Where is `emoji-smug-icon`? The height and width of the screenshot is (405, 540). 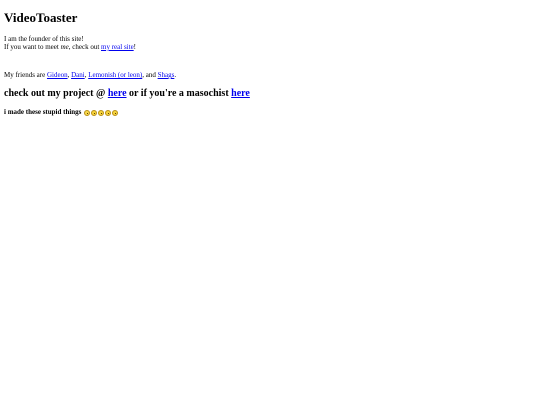 emoji-smug-icon is located at coordinates (87, 112).